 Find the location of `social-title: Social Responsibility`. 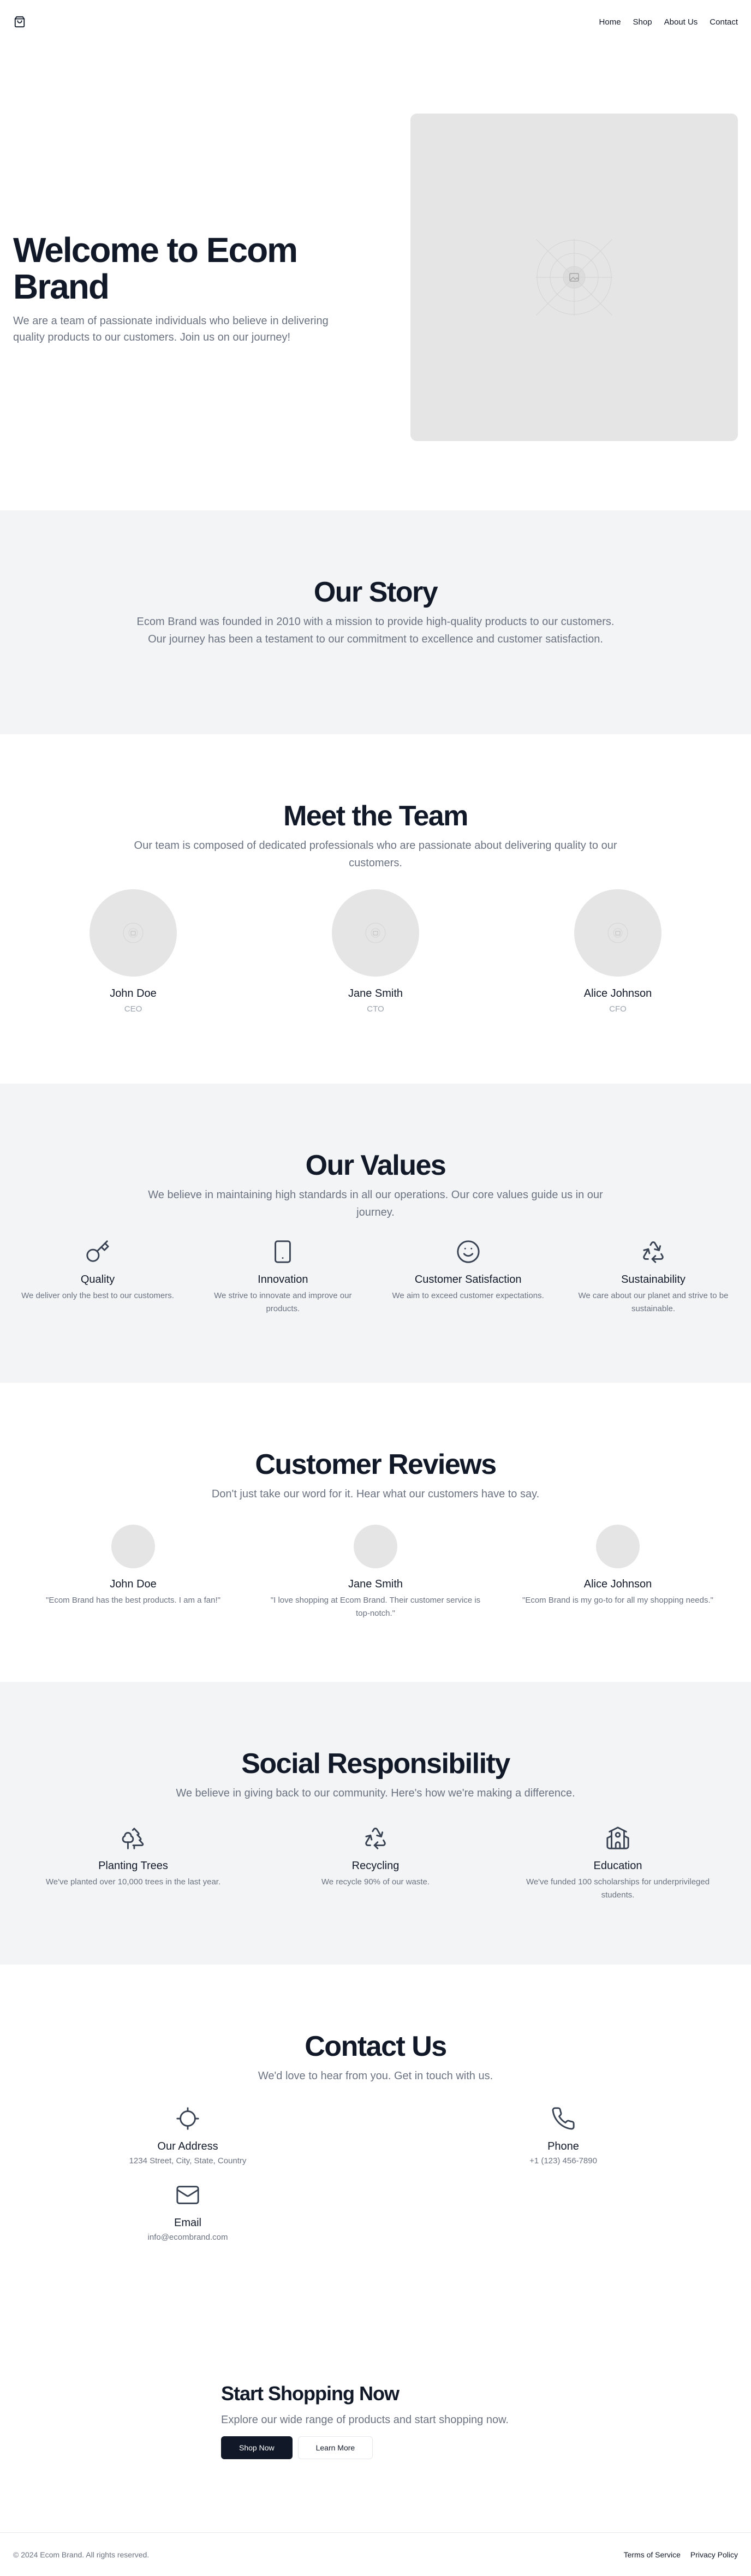

social-title: Social Responsibility is located at coordinates (375, 1764).